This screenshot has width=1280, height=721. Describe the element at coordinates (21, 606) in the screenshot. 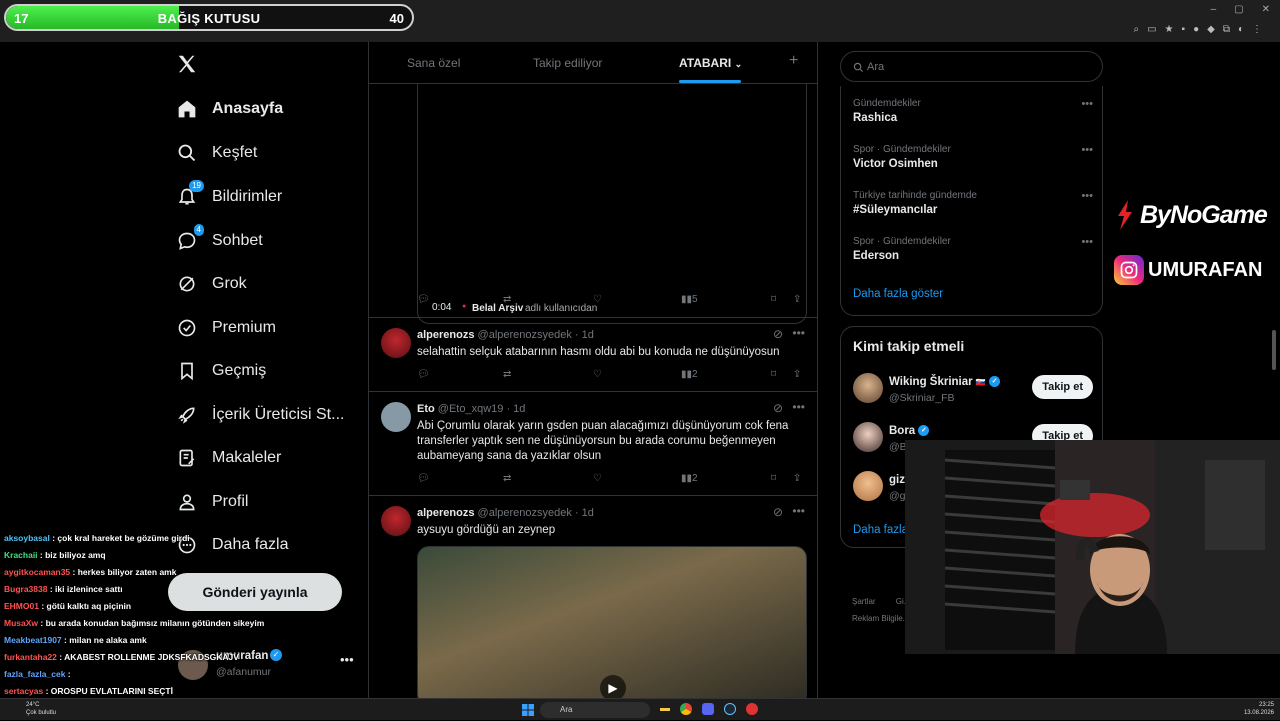

I see `chat-username: EHMO01` at that location.